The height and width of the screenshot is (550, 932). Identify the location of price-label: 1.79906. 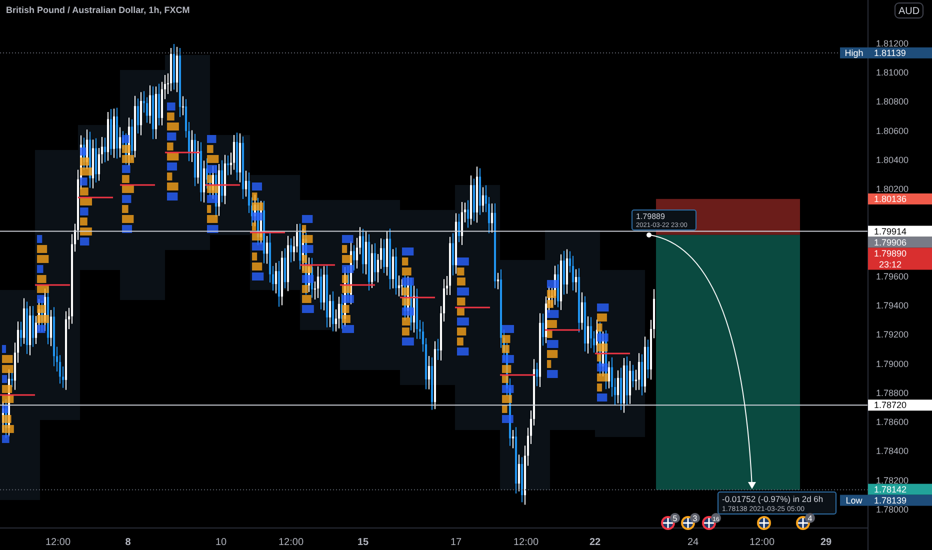
(900, 242).